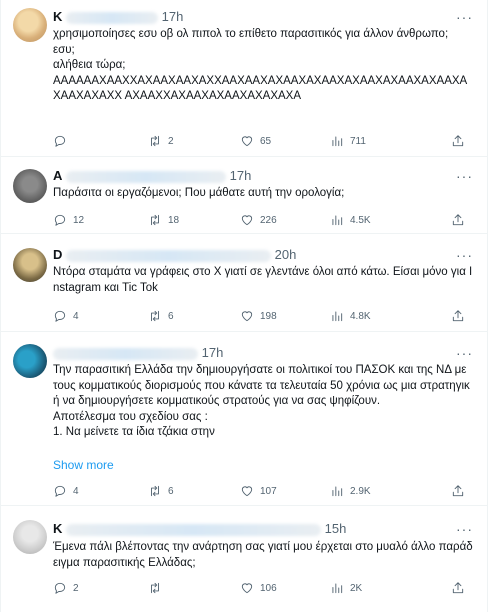 This screenshot has width=488, height=612. What do you see at coordinates (258, 588) in the screenshot?
I see `like-button: 106` at bounding box center [258, 588].